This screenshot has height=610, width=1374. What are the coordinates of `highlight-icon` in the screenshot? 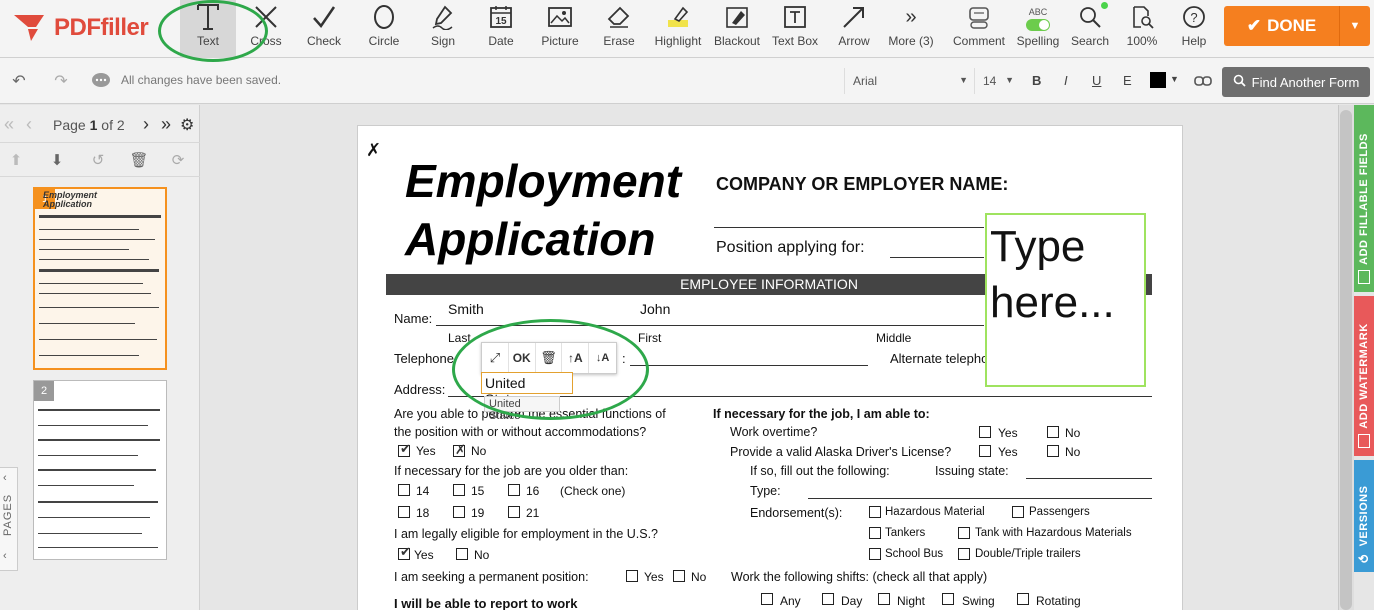 It's located at (678, 17).